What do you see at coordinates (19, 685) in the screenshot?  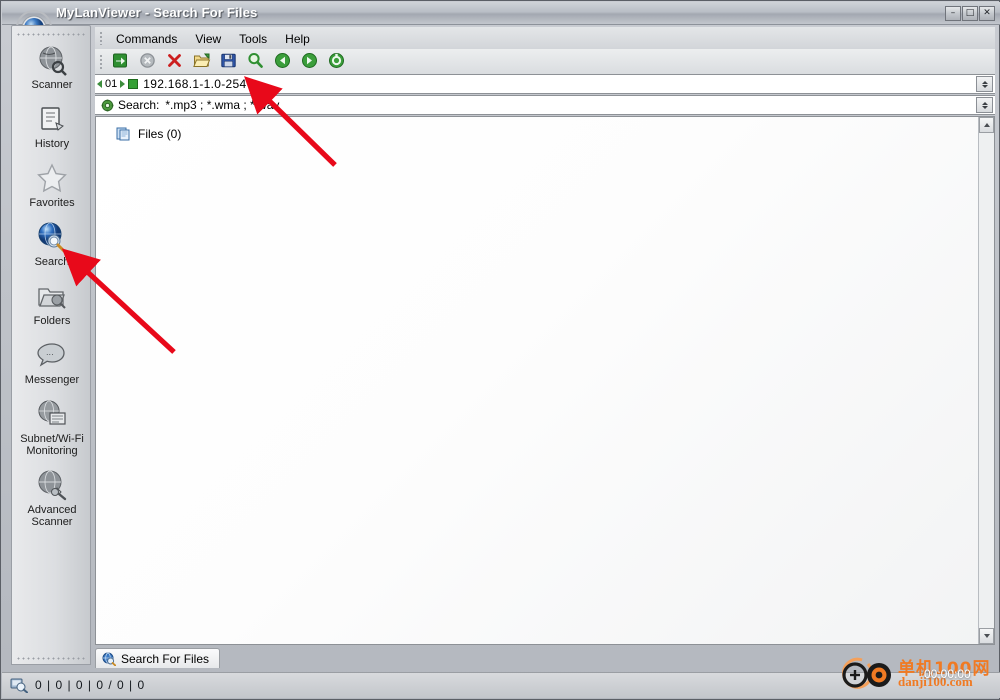 I see `search-status-icon` at bounding box center [19, 685].